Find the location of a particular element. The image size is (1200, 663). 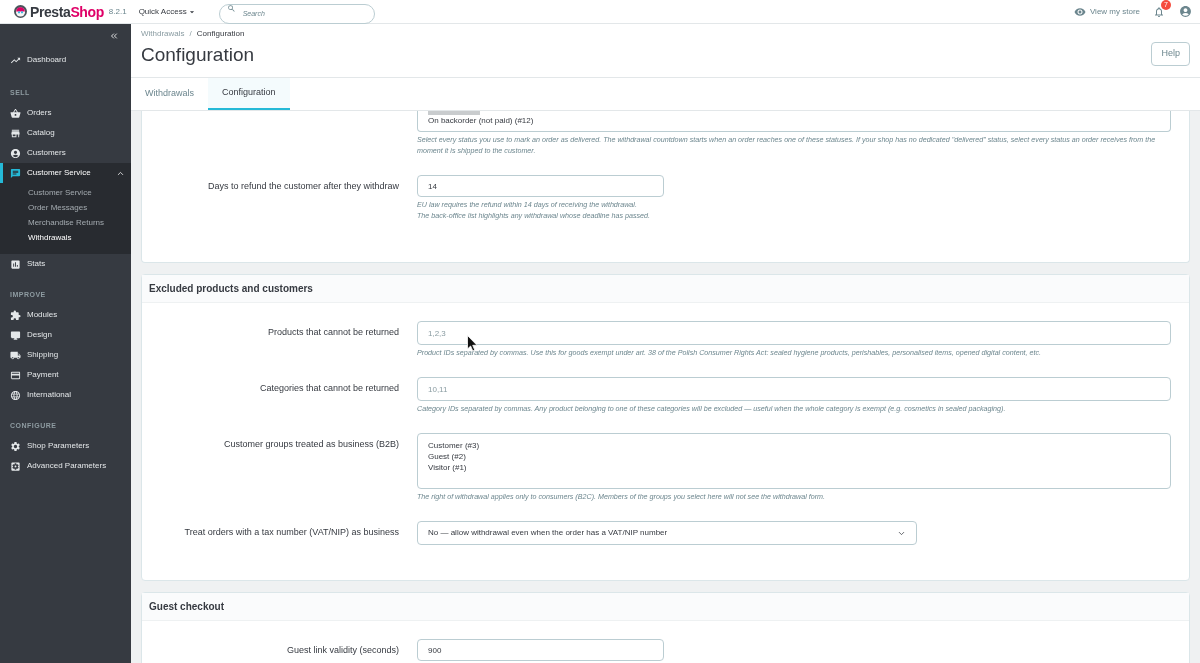

version-label: 8.2.1 is located at coordinates (117, 11).